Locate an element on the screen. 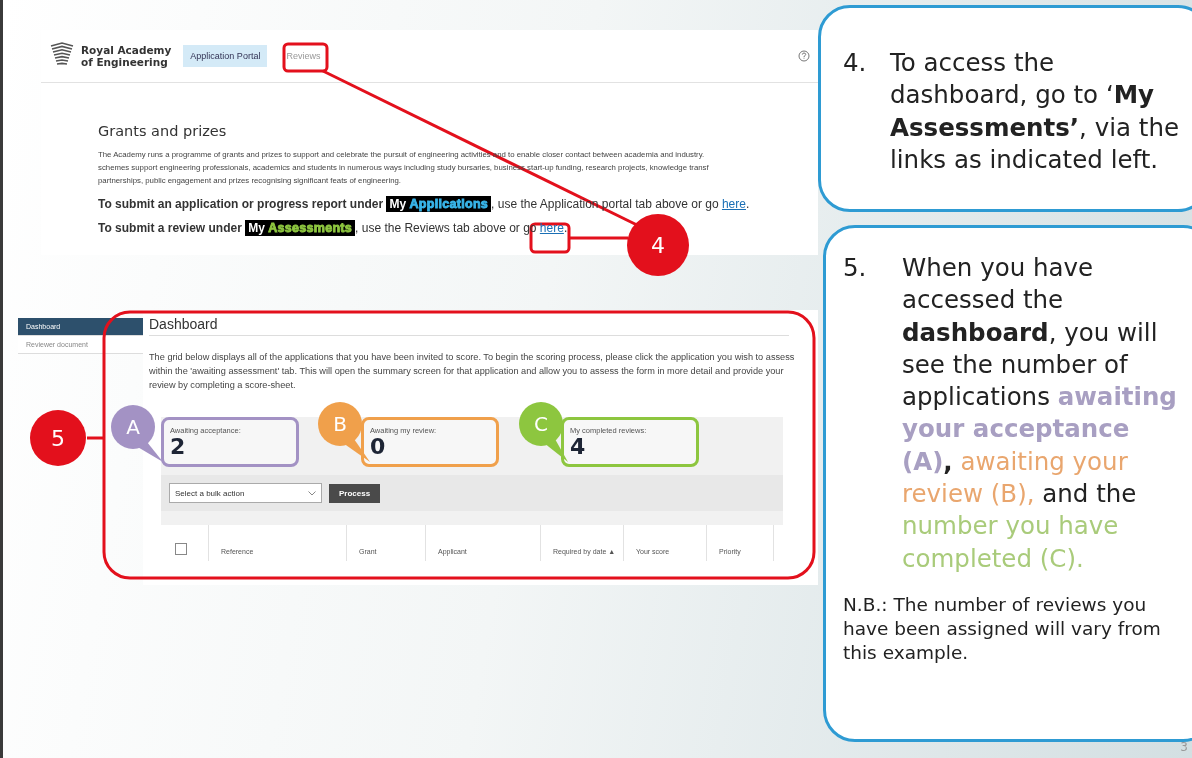 This screenshot has width=1192, height=758. callout-text: To access the dashboard, go to ‘My Assessments’, via the links as indicated left. is located at coordinates (1035, 111).